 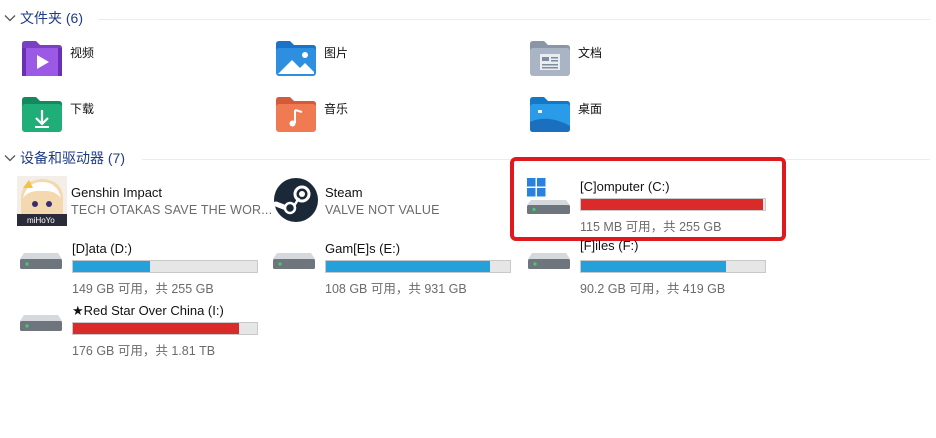 I want to click on folder-label: 视频, so click(x=82, y=53).